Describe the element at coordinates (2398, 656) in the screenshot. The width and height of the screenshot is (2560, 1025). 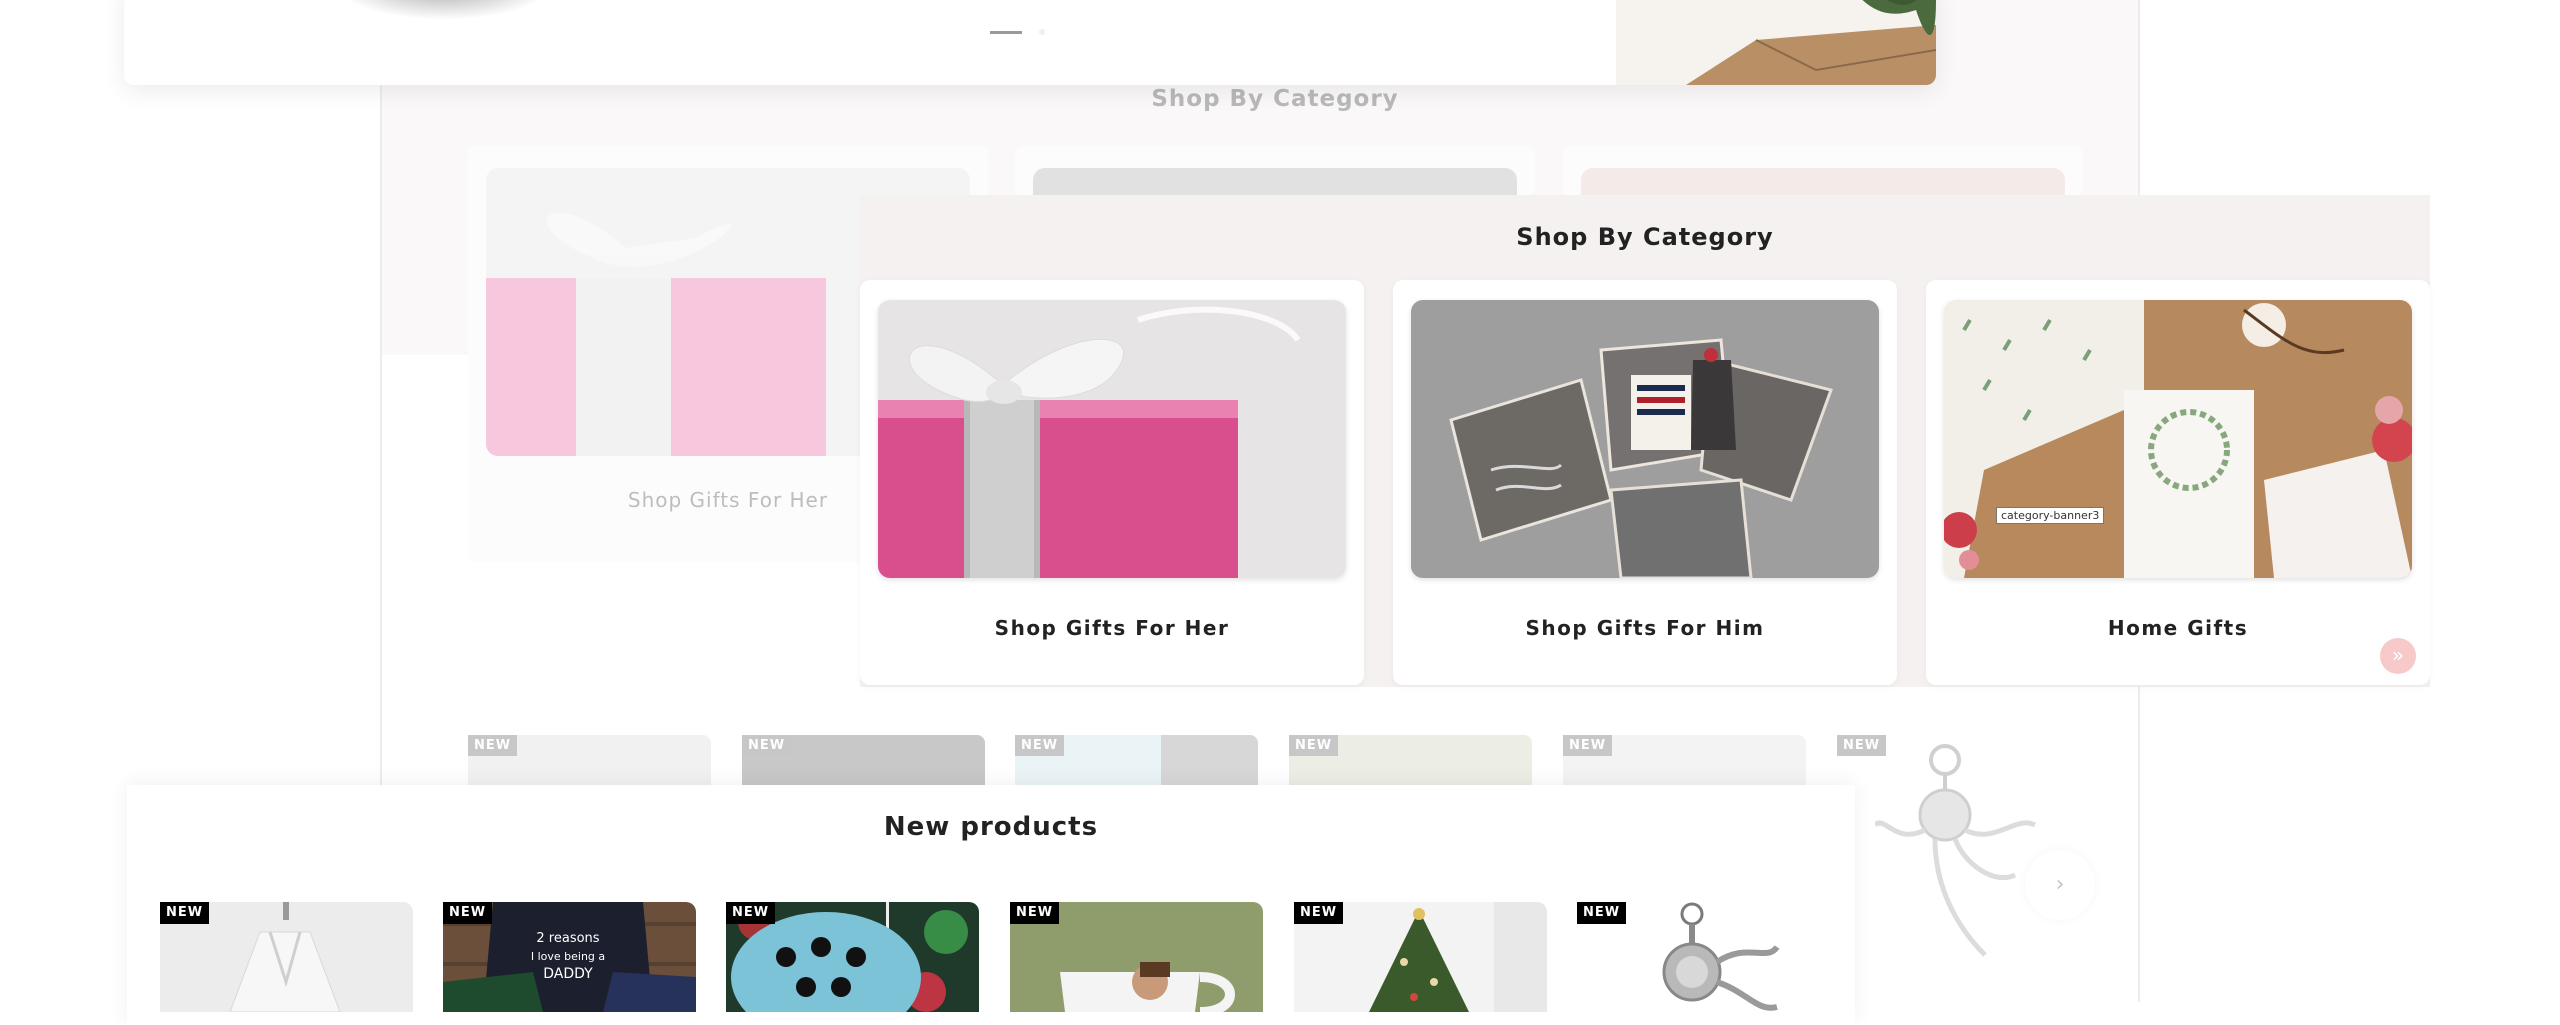
I see `double-chevron-right-icon: »` at that location.